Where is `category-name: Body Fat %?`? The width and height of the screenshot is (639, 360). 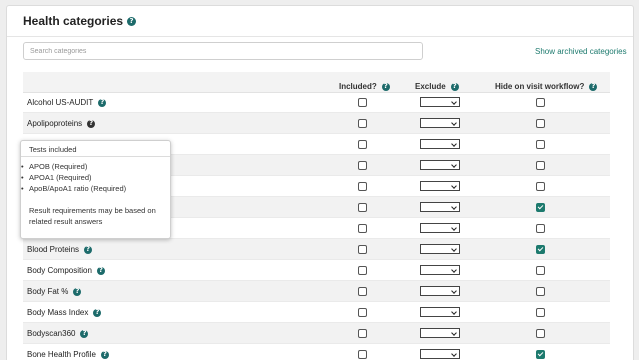 category-name: Body Fat %? is located at coordinates (54, 291).